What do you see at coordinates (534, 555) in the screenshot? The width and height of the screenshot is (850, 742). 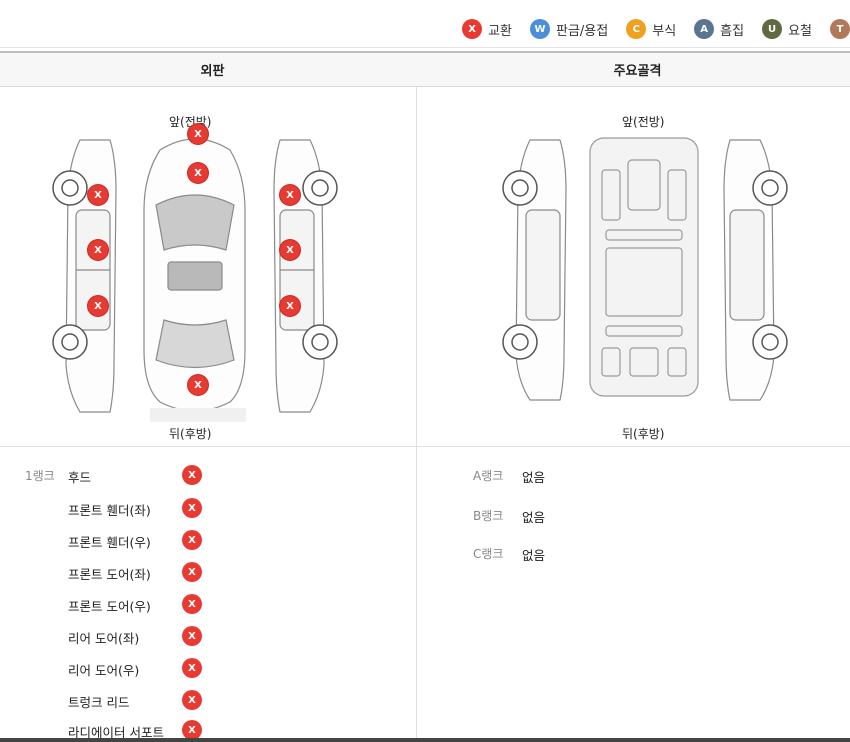 I see `frame-rank-c-value: 없음` at bounding box center [534, 555].